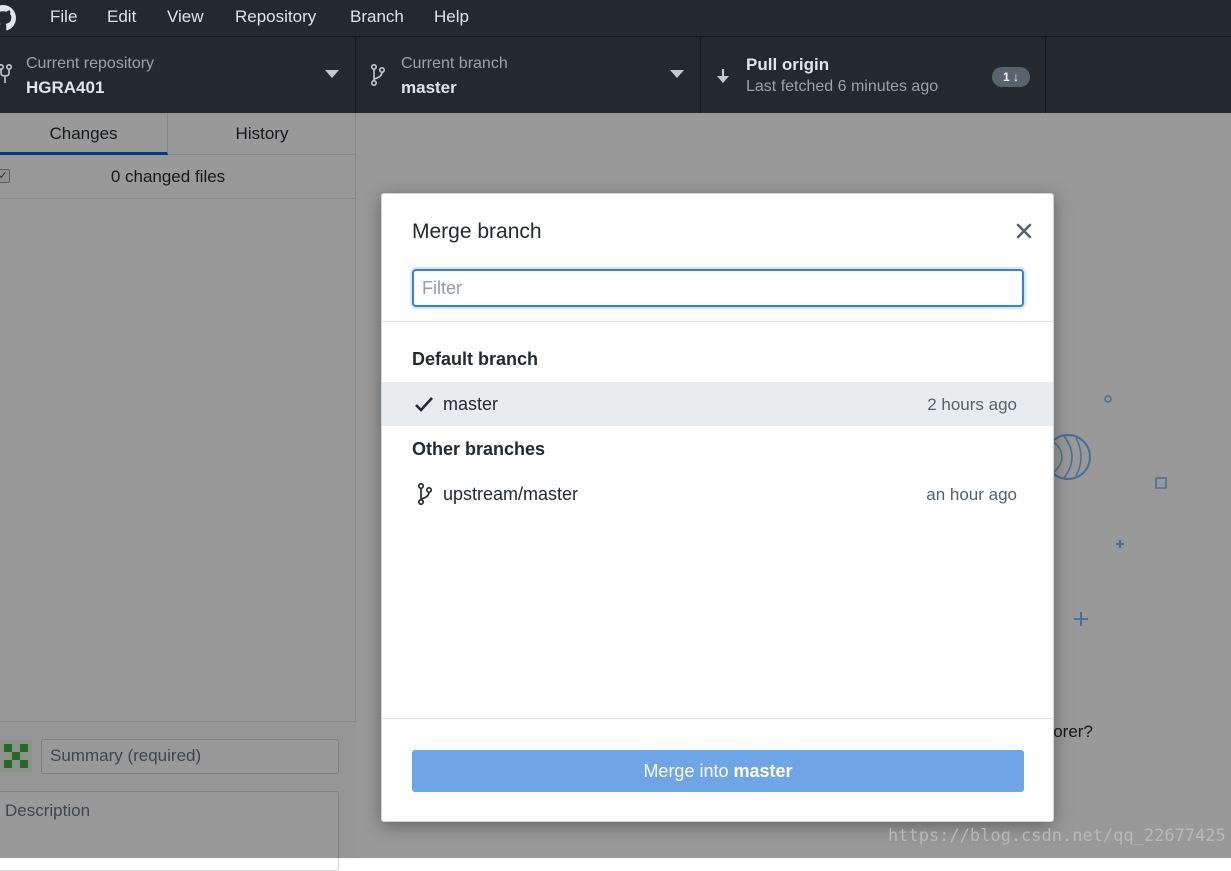  I want to click on current-branch-button: Current branch master, so click(528, 75).